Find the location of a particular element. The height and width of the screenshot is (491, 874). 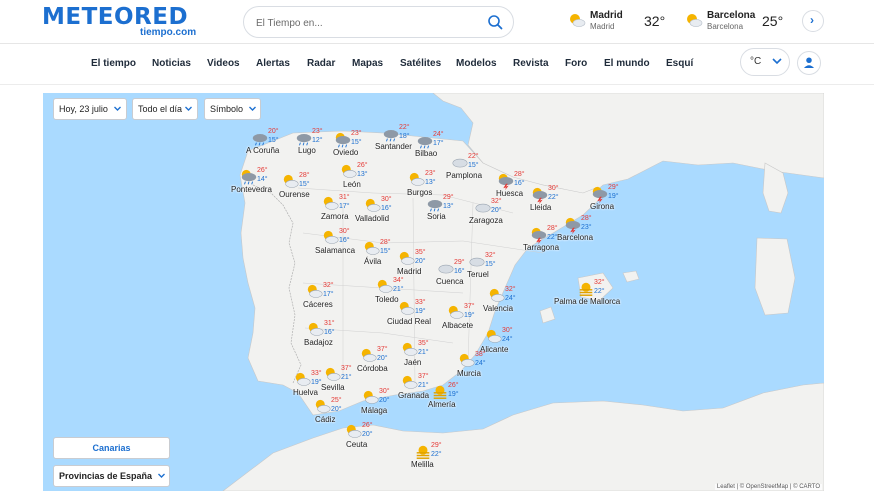

city-forecast-marker: 38° 24° Murcia is located at coordinates (487, 367).